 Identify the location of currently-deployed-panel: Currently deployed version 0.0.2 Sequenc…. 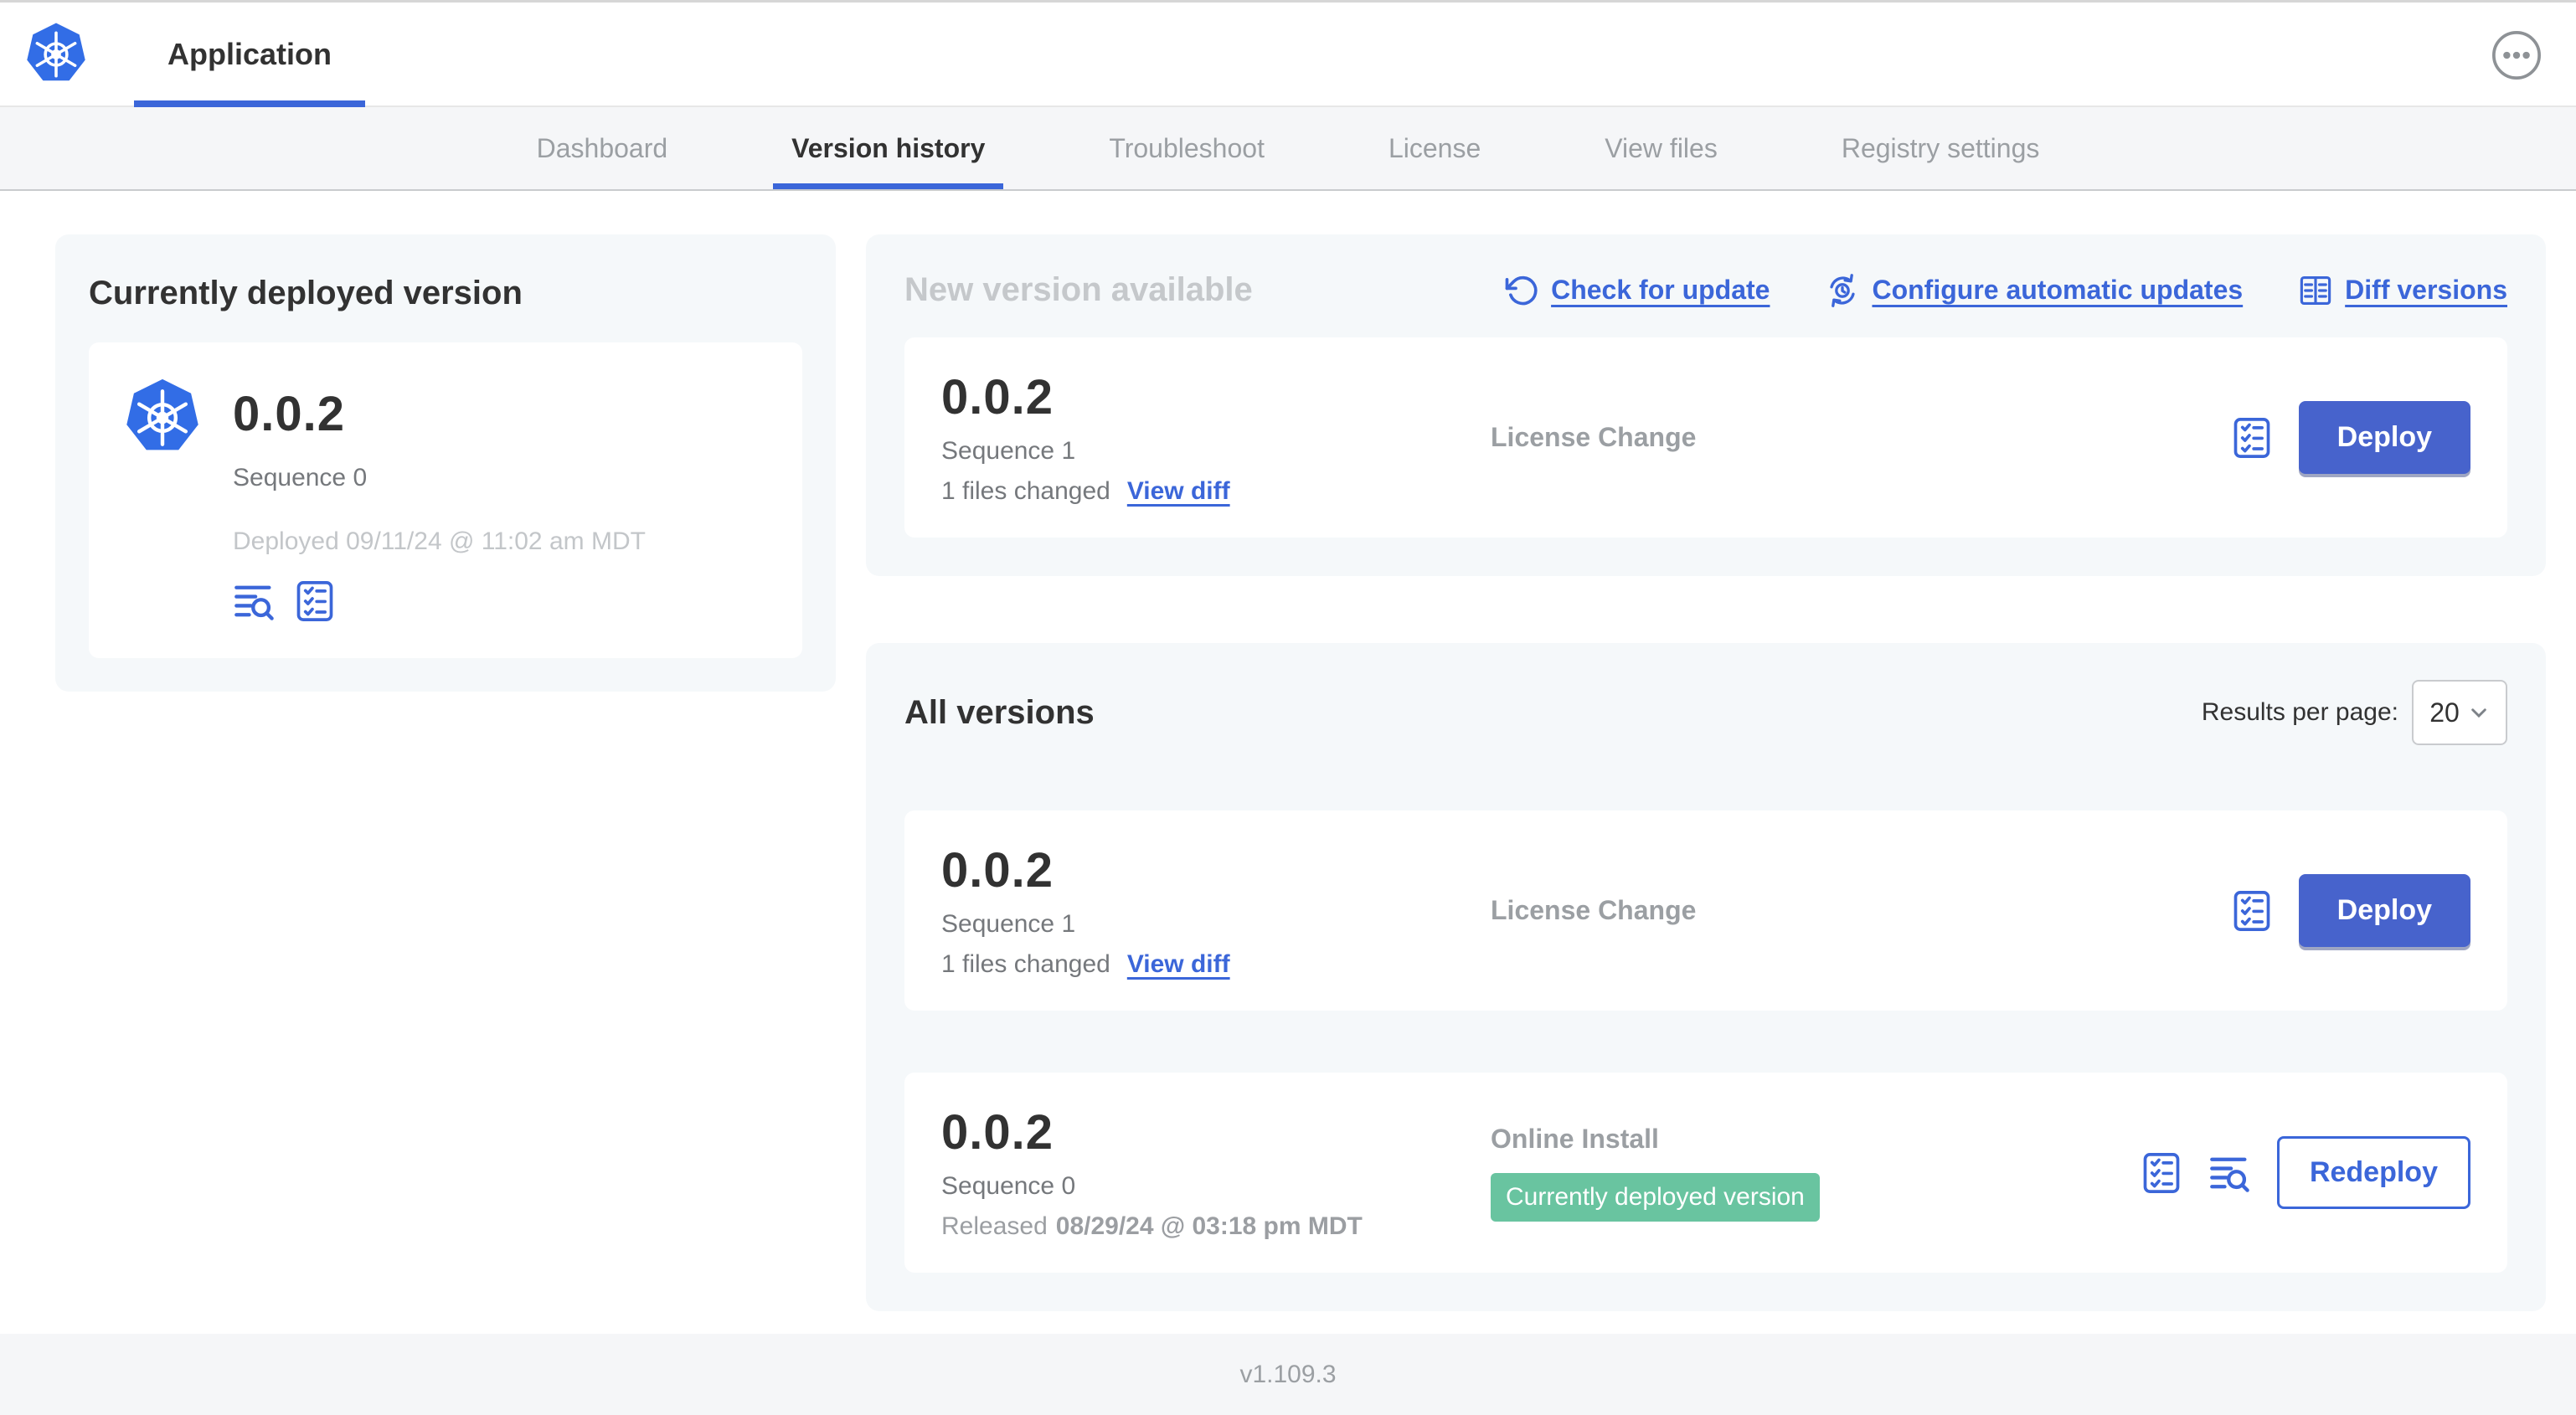
(446, 463).